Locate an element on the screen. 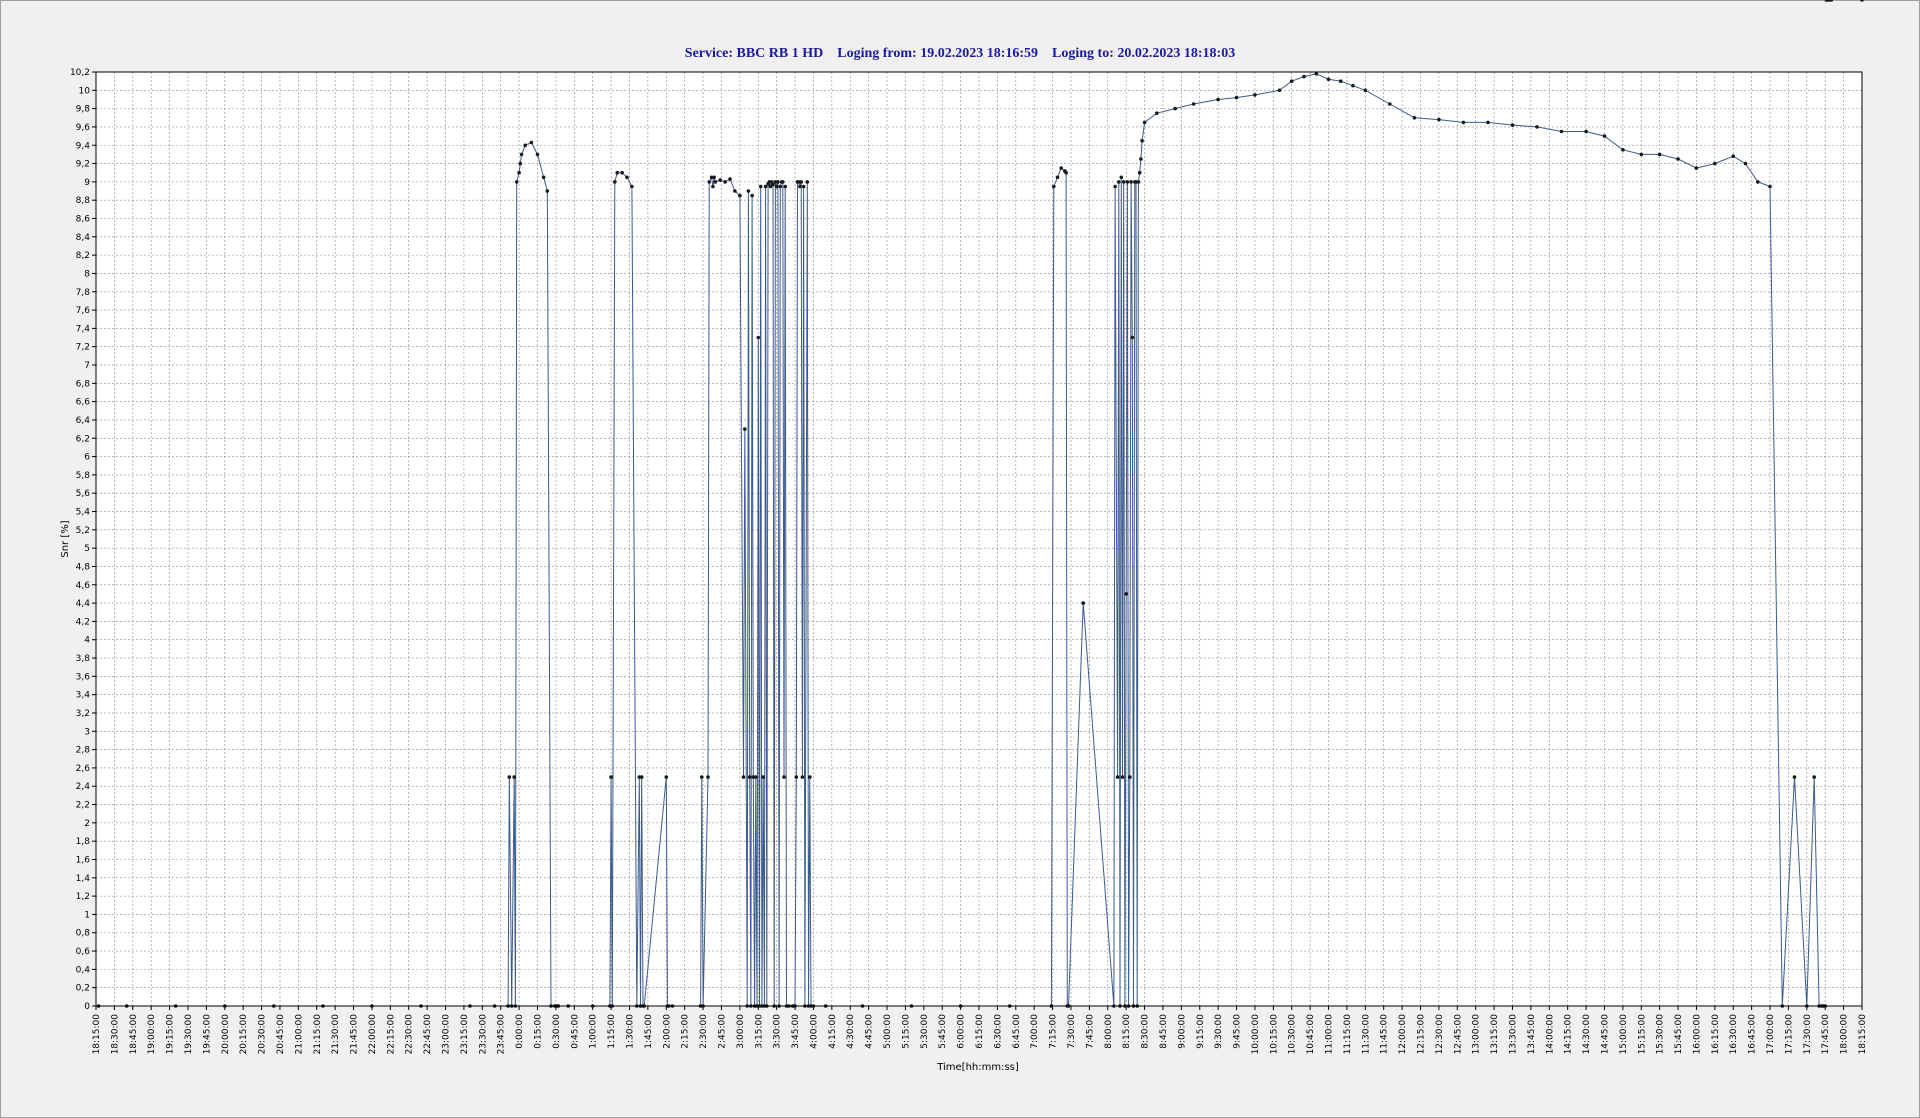  y-tick-label: 5,6 is located at coordinates (83, 494).